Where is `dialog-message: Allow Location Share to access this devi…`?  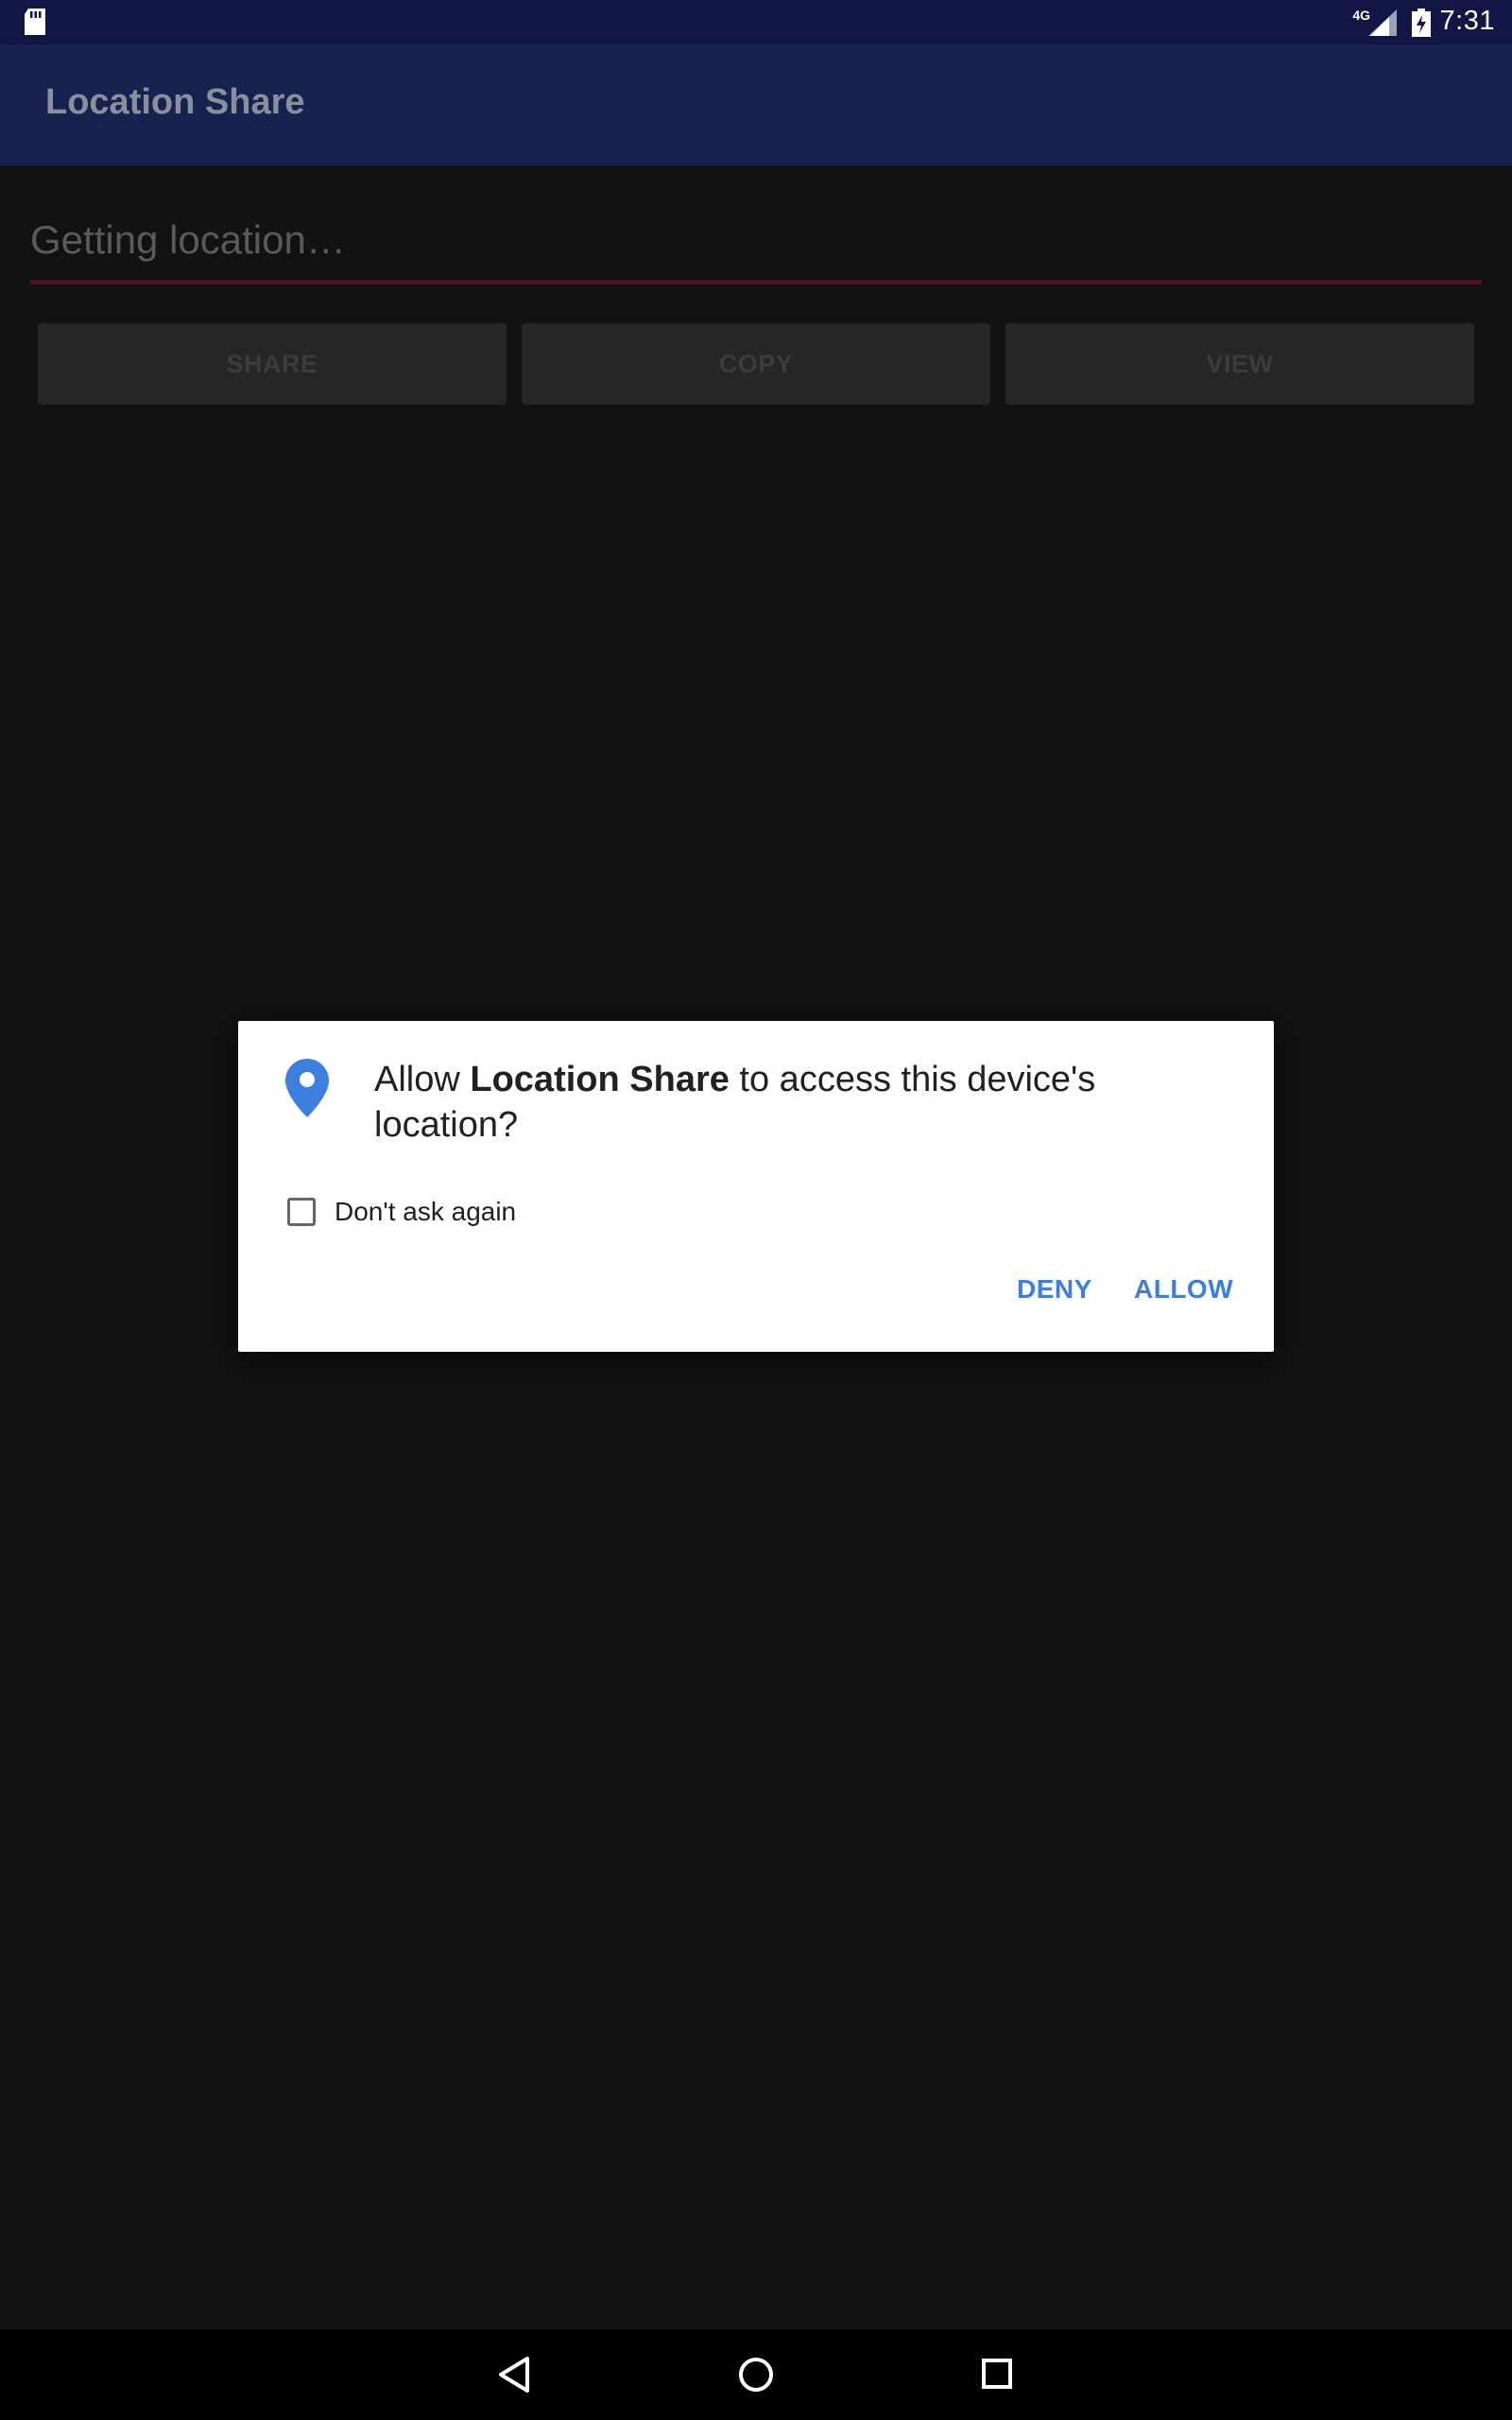 dialog-message: Allow Location Share to access this devi… is located at coordinates (799, 1103).